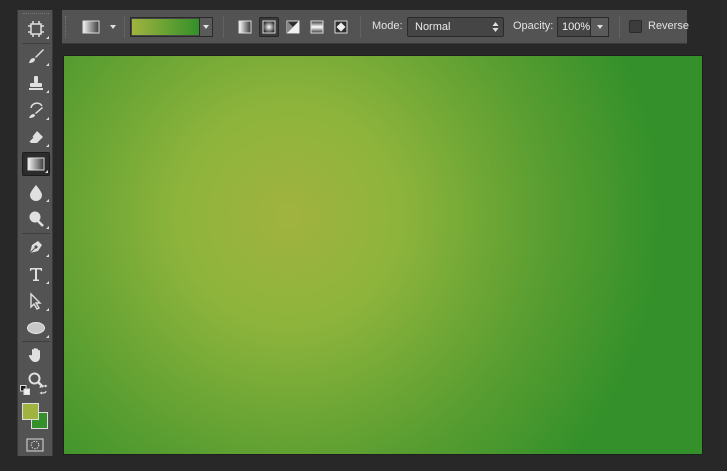 The image size is (727, 471). I want to click on radial-gradient-button, so click(269, 27).